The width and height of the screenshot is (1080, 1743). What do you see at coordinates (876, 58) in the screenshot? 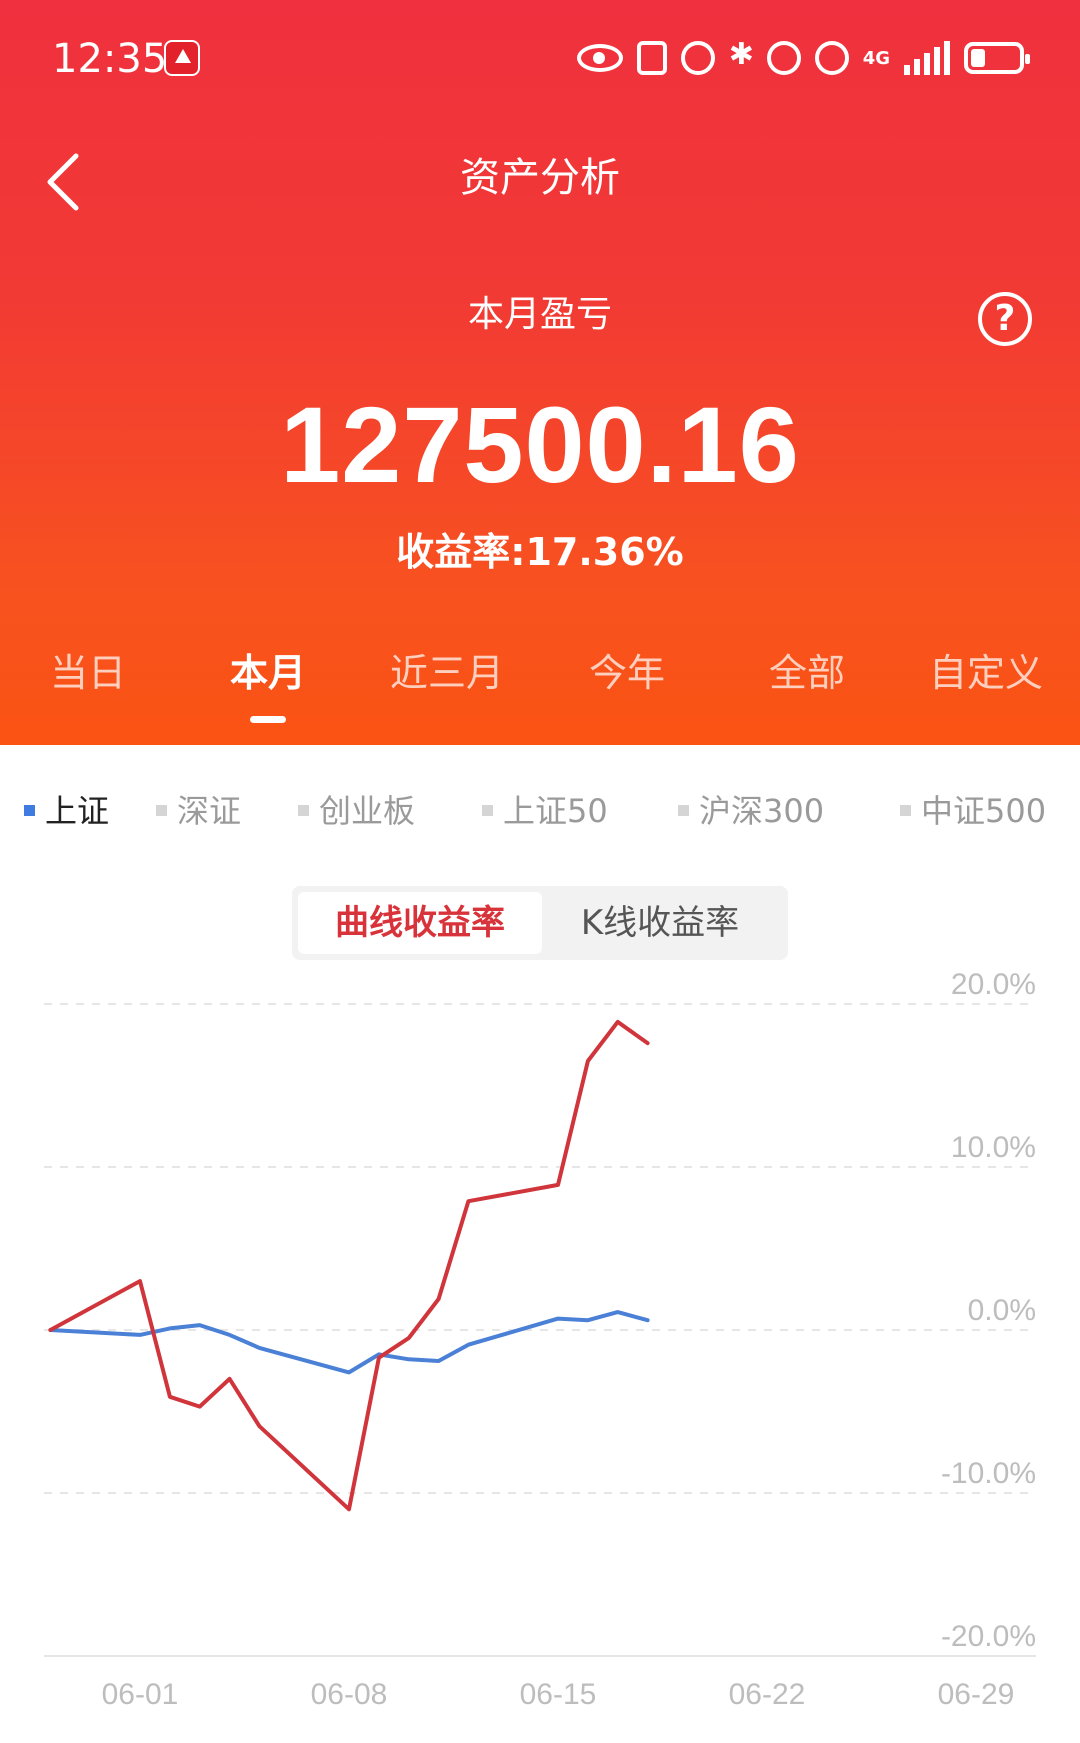
I see `network-type: 4G` at bounding box center [876, 58].